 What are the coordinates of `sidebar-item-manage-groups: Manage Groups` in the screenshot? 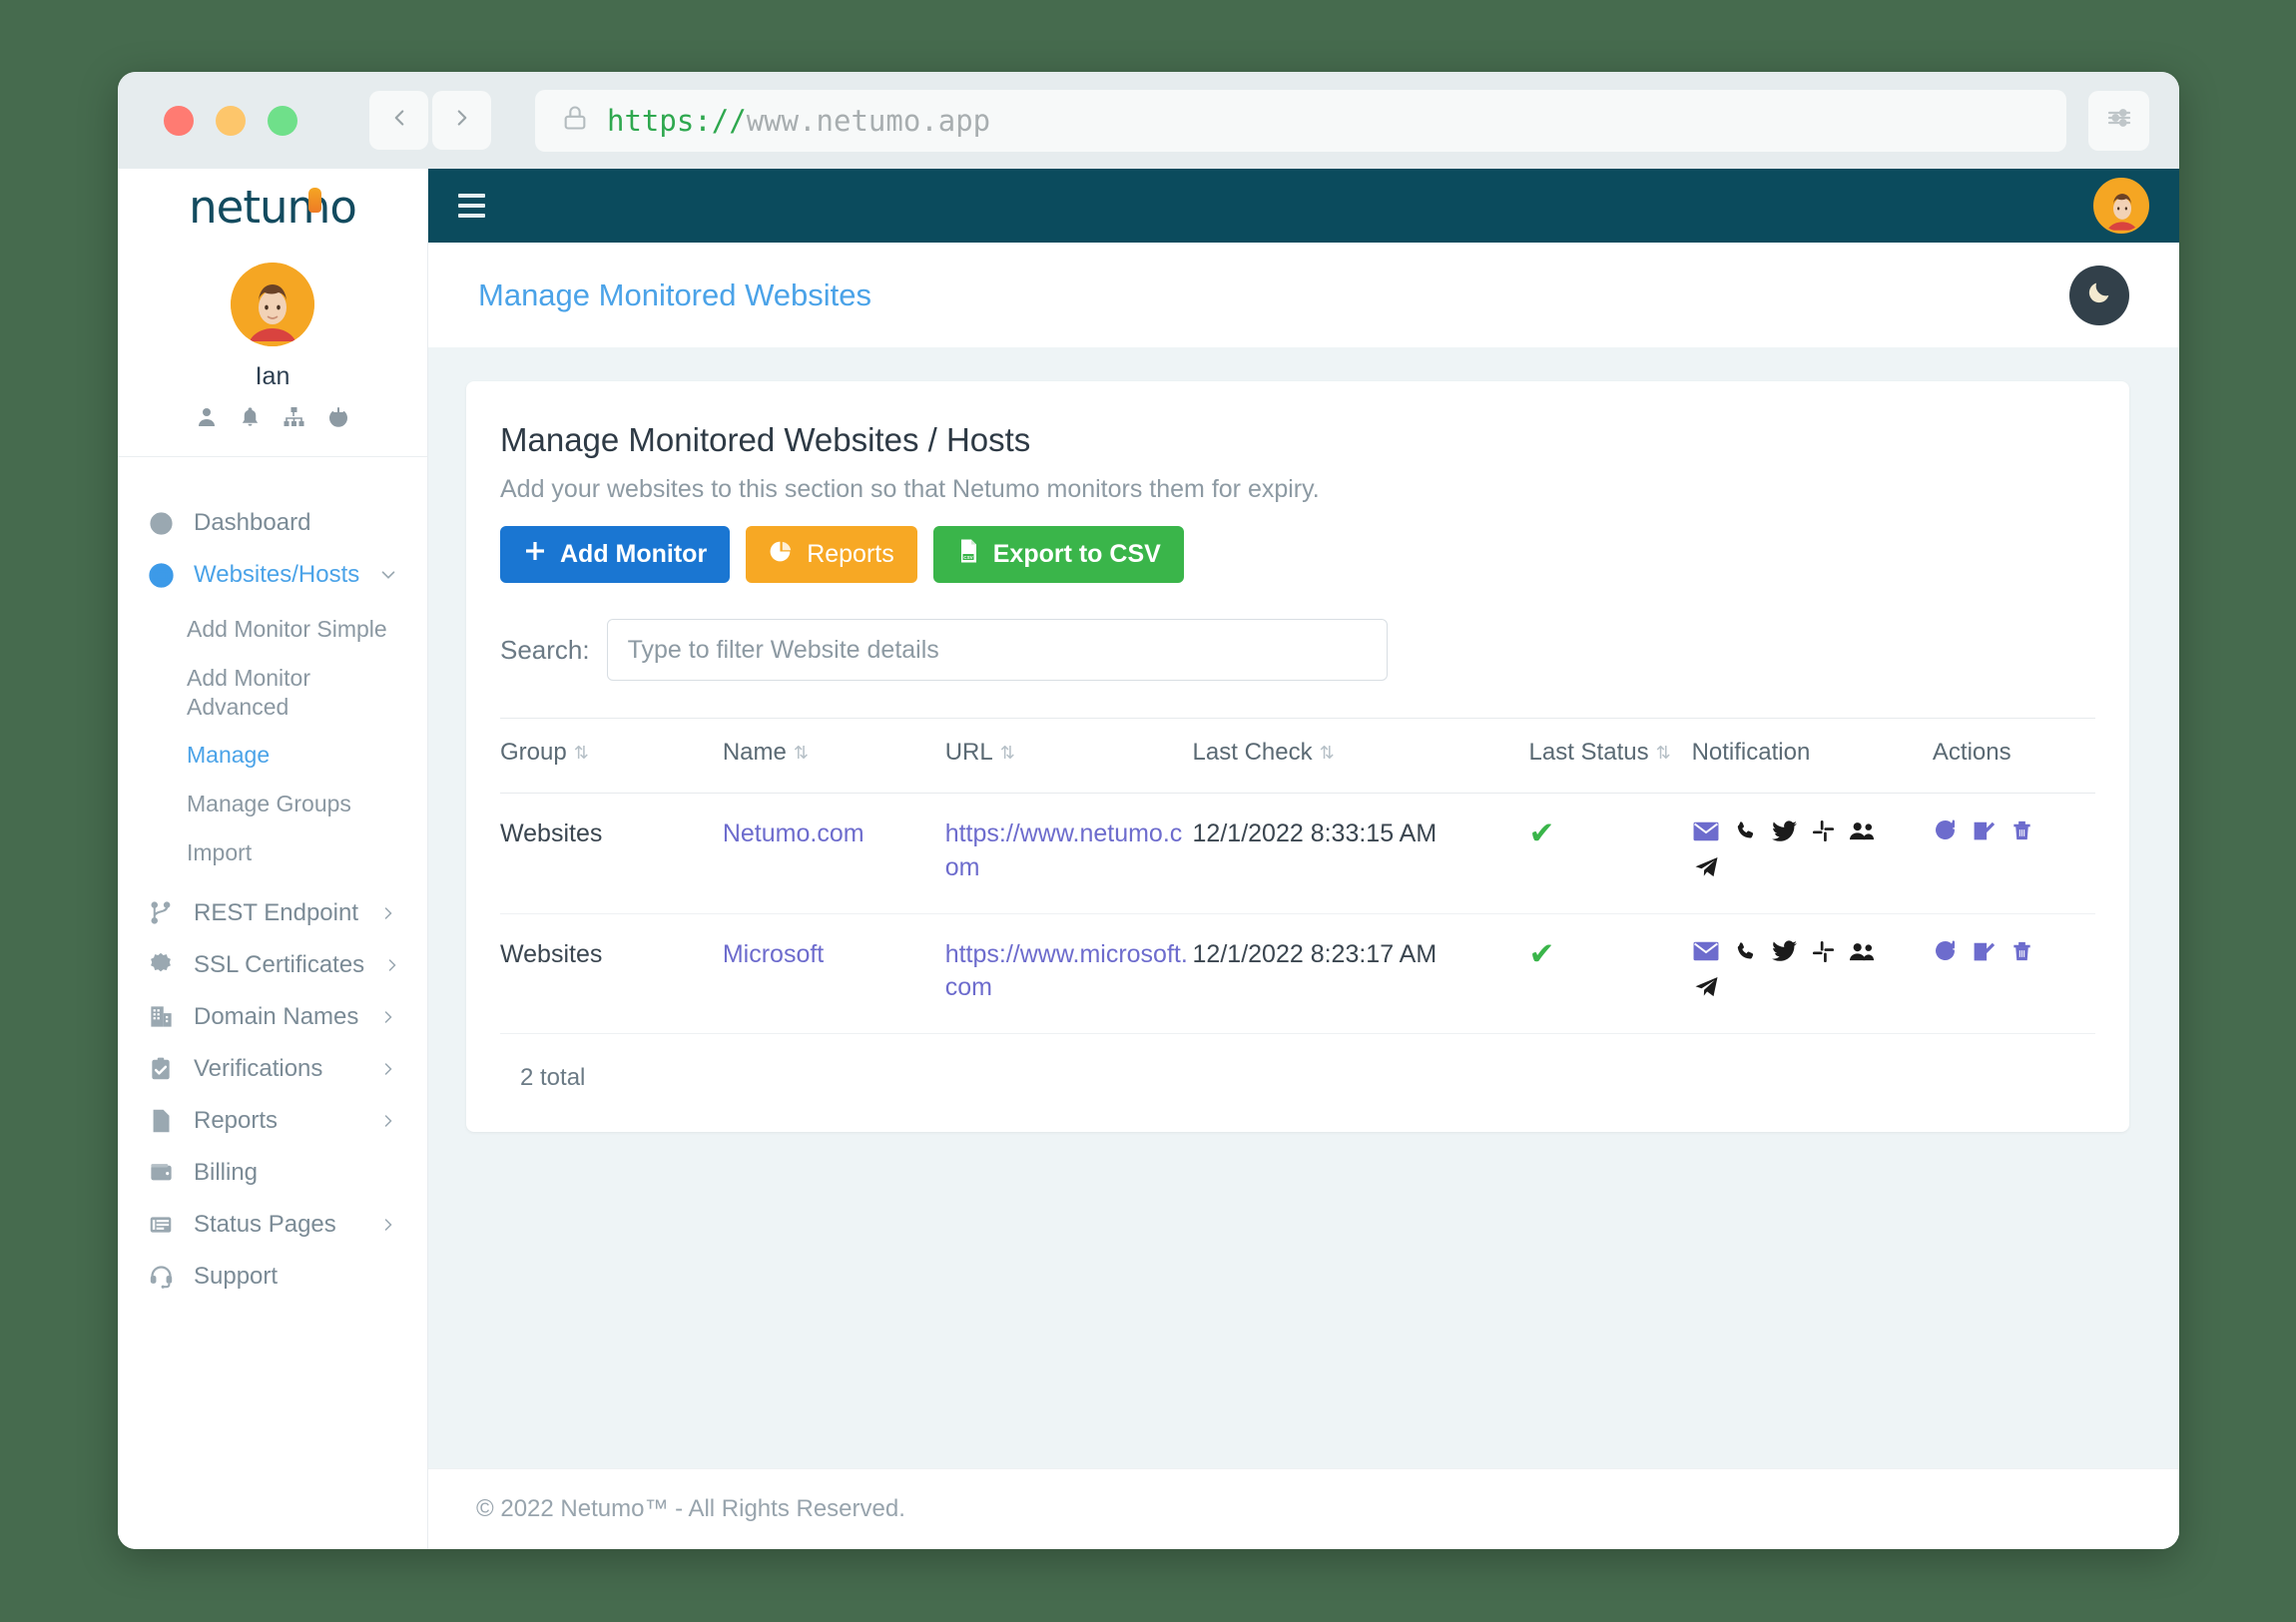 It's located at (273, 804).